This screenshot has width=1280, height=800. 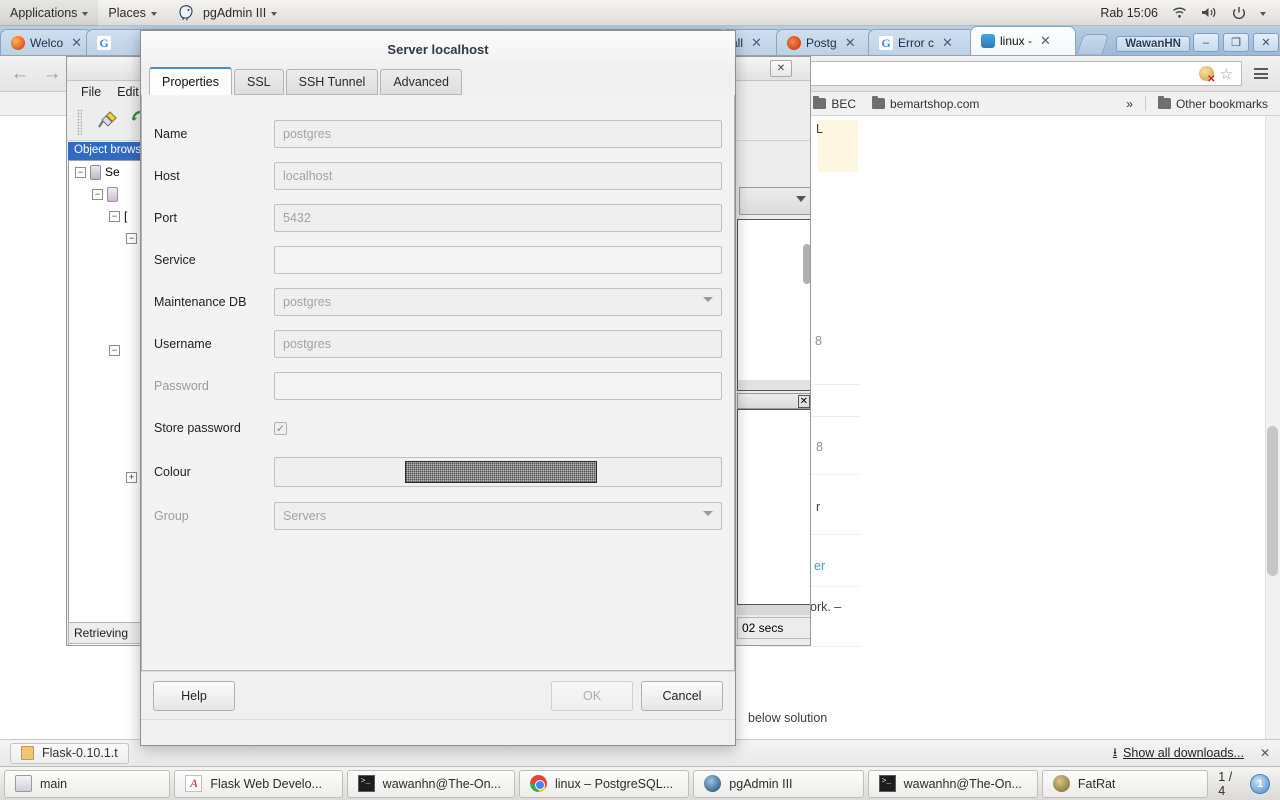 I want to click on wifi-icon, so click(x=1179, y=13).